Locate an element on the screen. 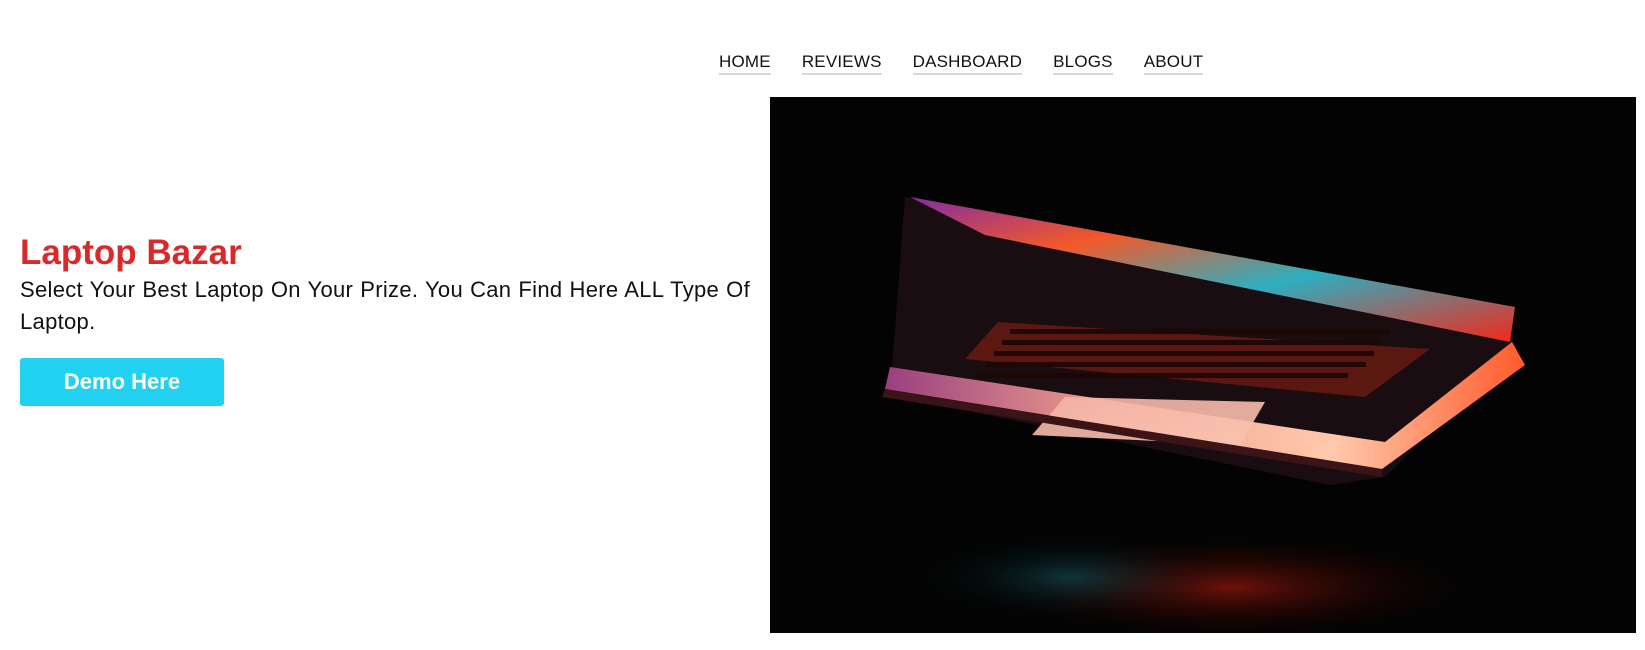  nav-item-dashboard: DASHBOARD is located at coordinates (967, 63).